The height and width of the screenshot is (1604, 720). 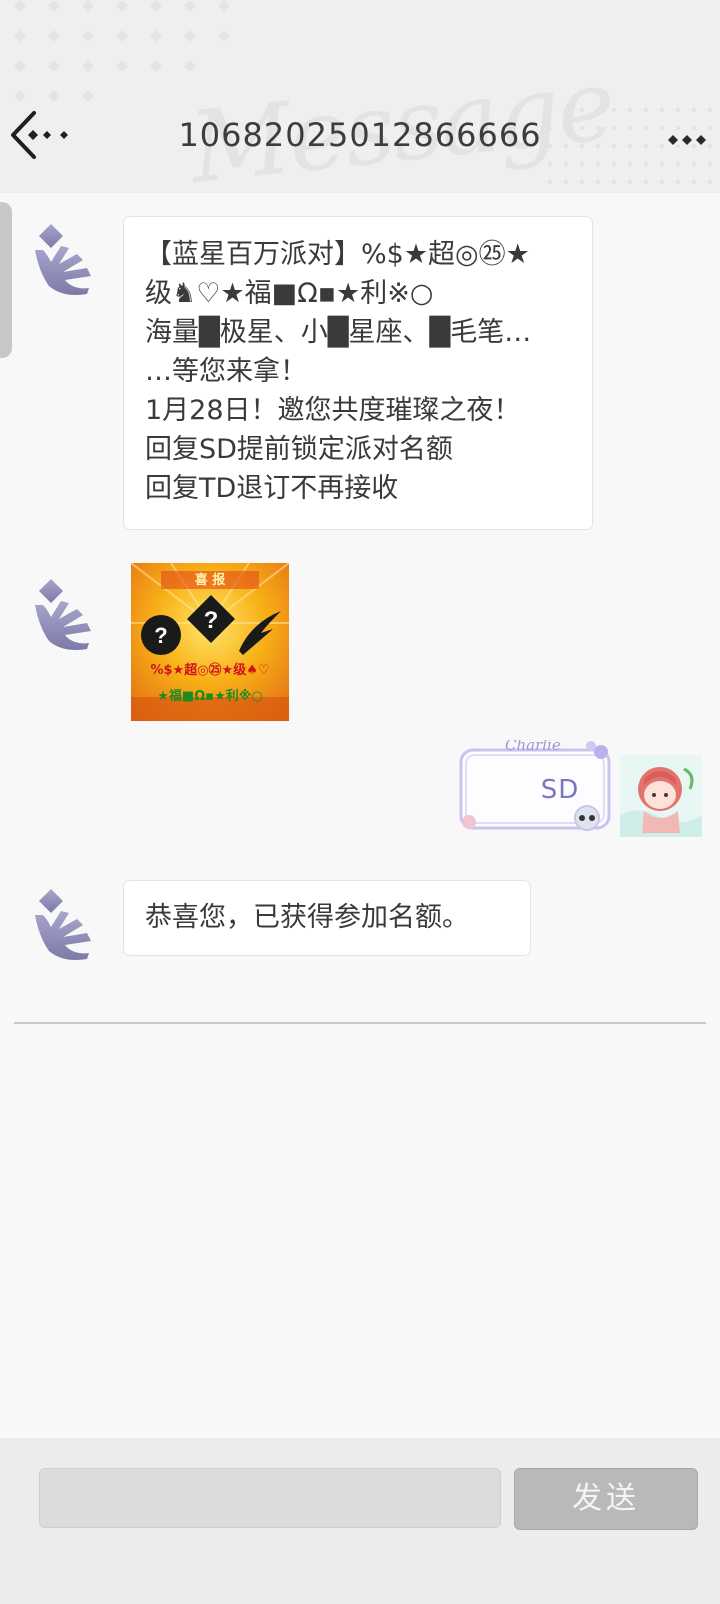 What do you see at coordinates (272, 488) in the screenshot?
I see `message-line: 回复TD退订不再接收` at bounding box center [272, 488].